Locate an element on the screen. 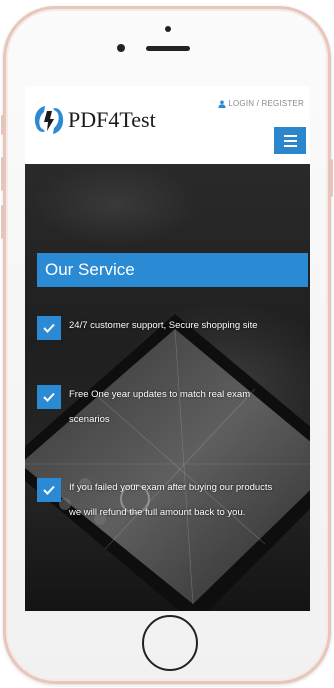 This screenshot has height=688, width=334. proximity-sensor is located at coordinates (121, 48).